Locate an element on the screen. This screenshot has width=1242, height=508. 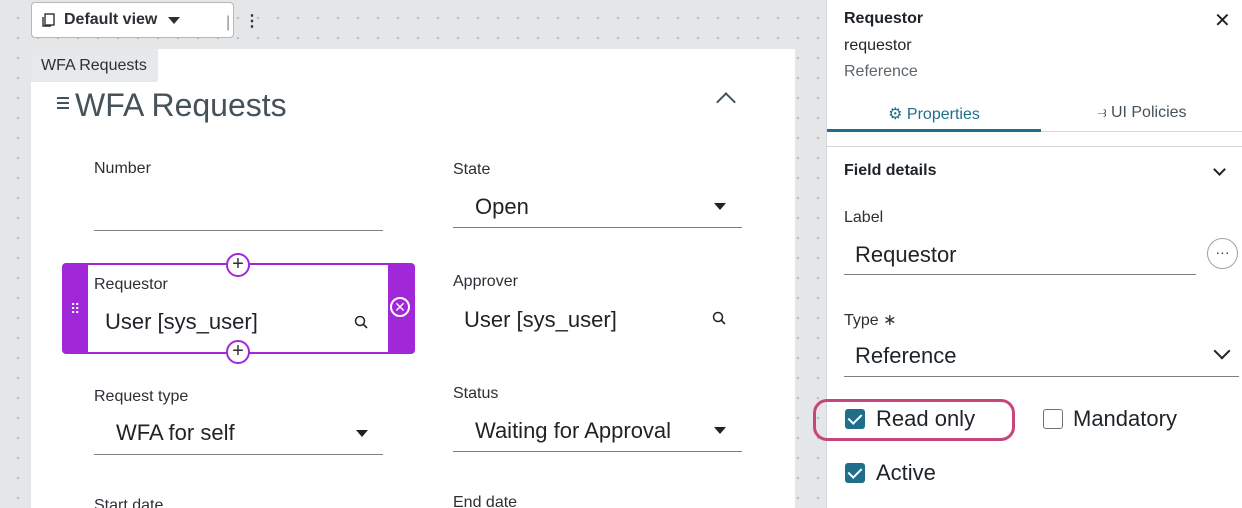
panel-title: Requestor is located at coordinates (884, 18).